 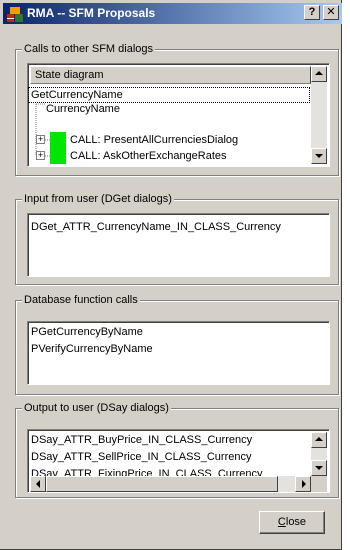 I want to click on window-title: RMA -- SFM Proposals, so click(x=91, y=13).